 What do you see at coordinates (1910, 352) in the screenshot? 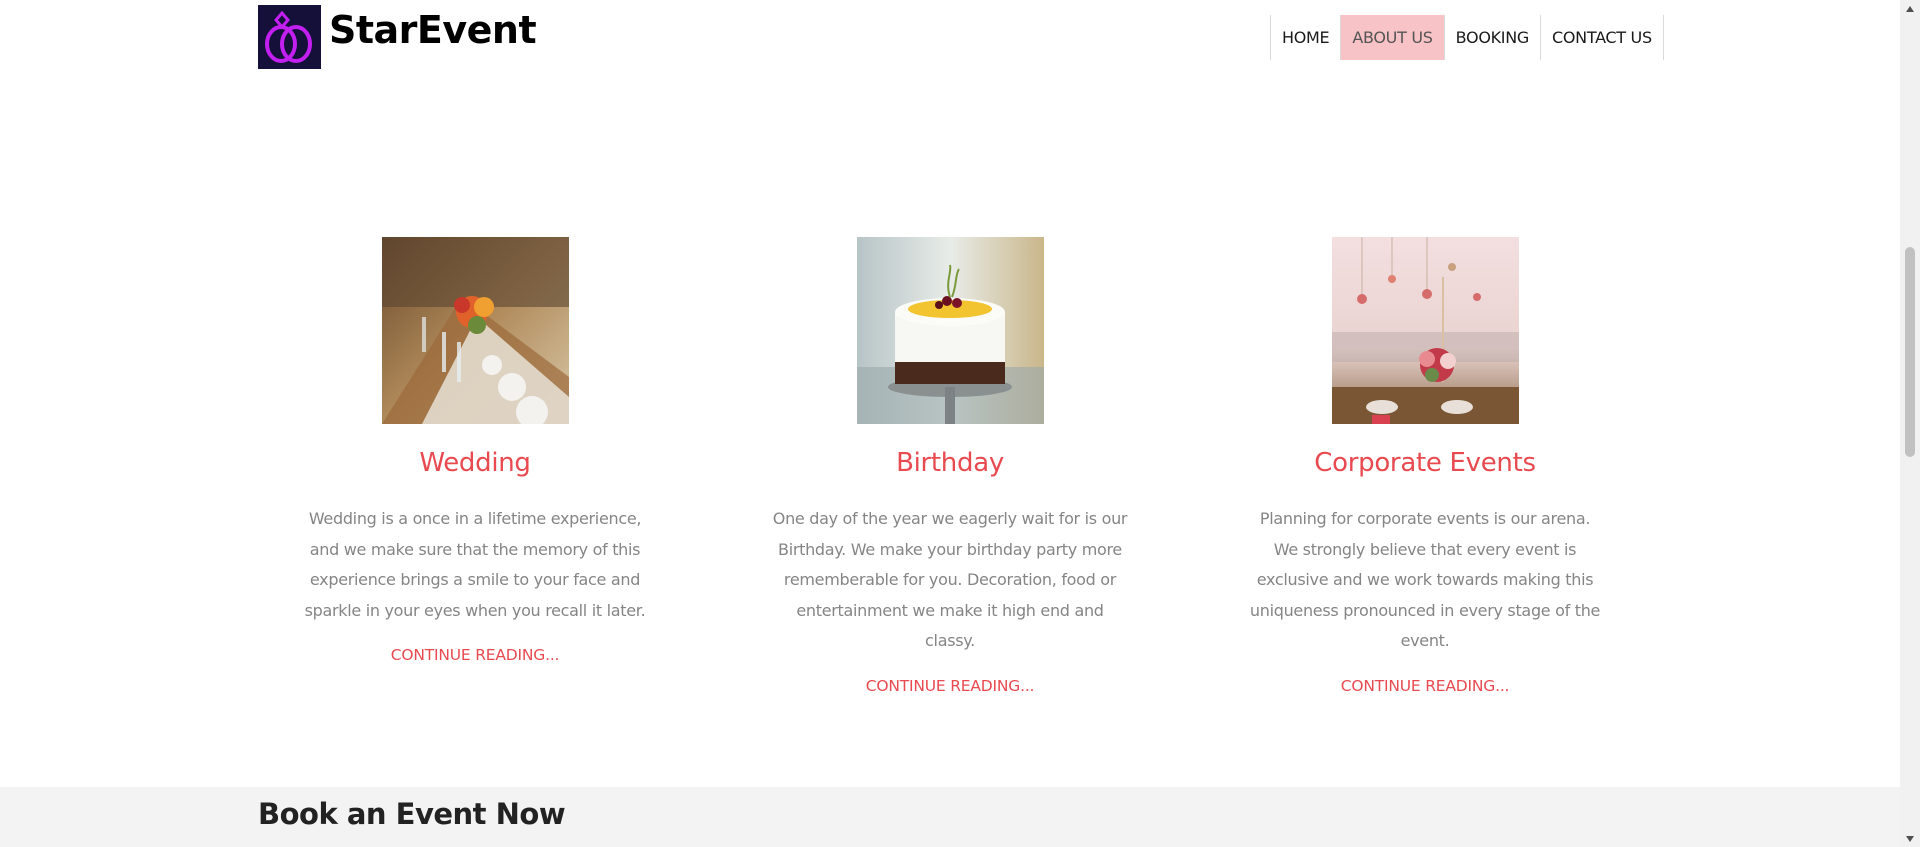
I see `scrollbar-thumb` at bounding box center [1910, 352].